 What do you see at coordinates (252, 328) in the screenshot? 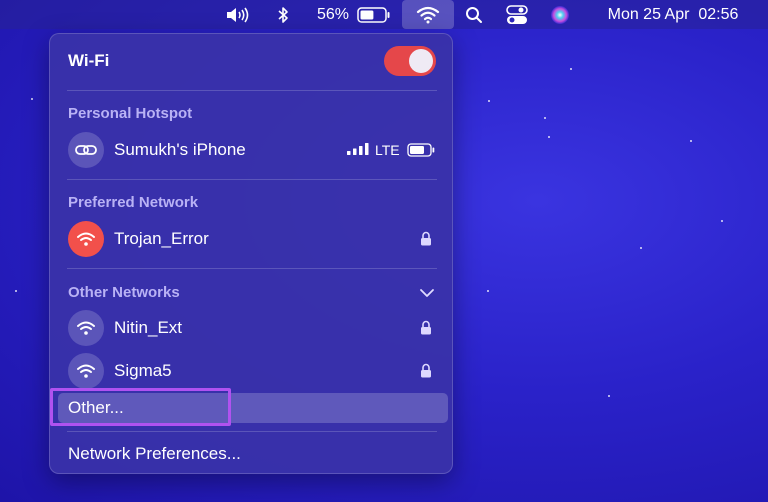
I see `network-row-nitin: Nitin_Ext` at bounding box center [252, 328].